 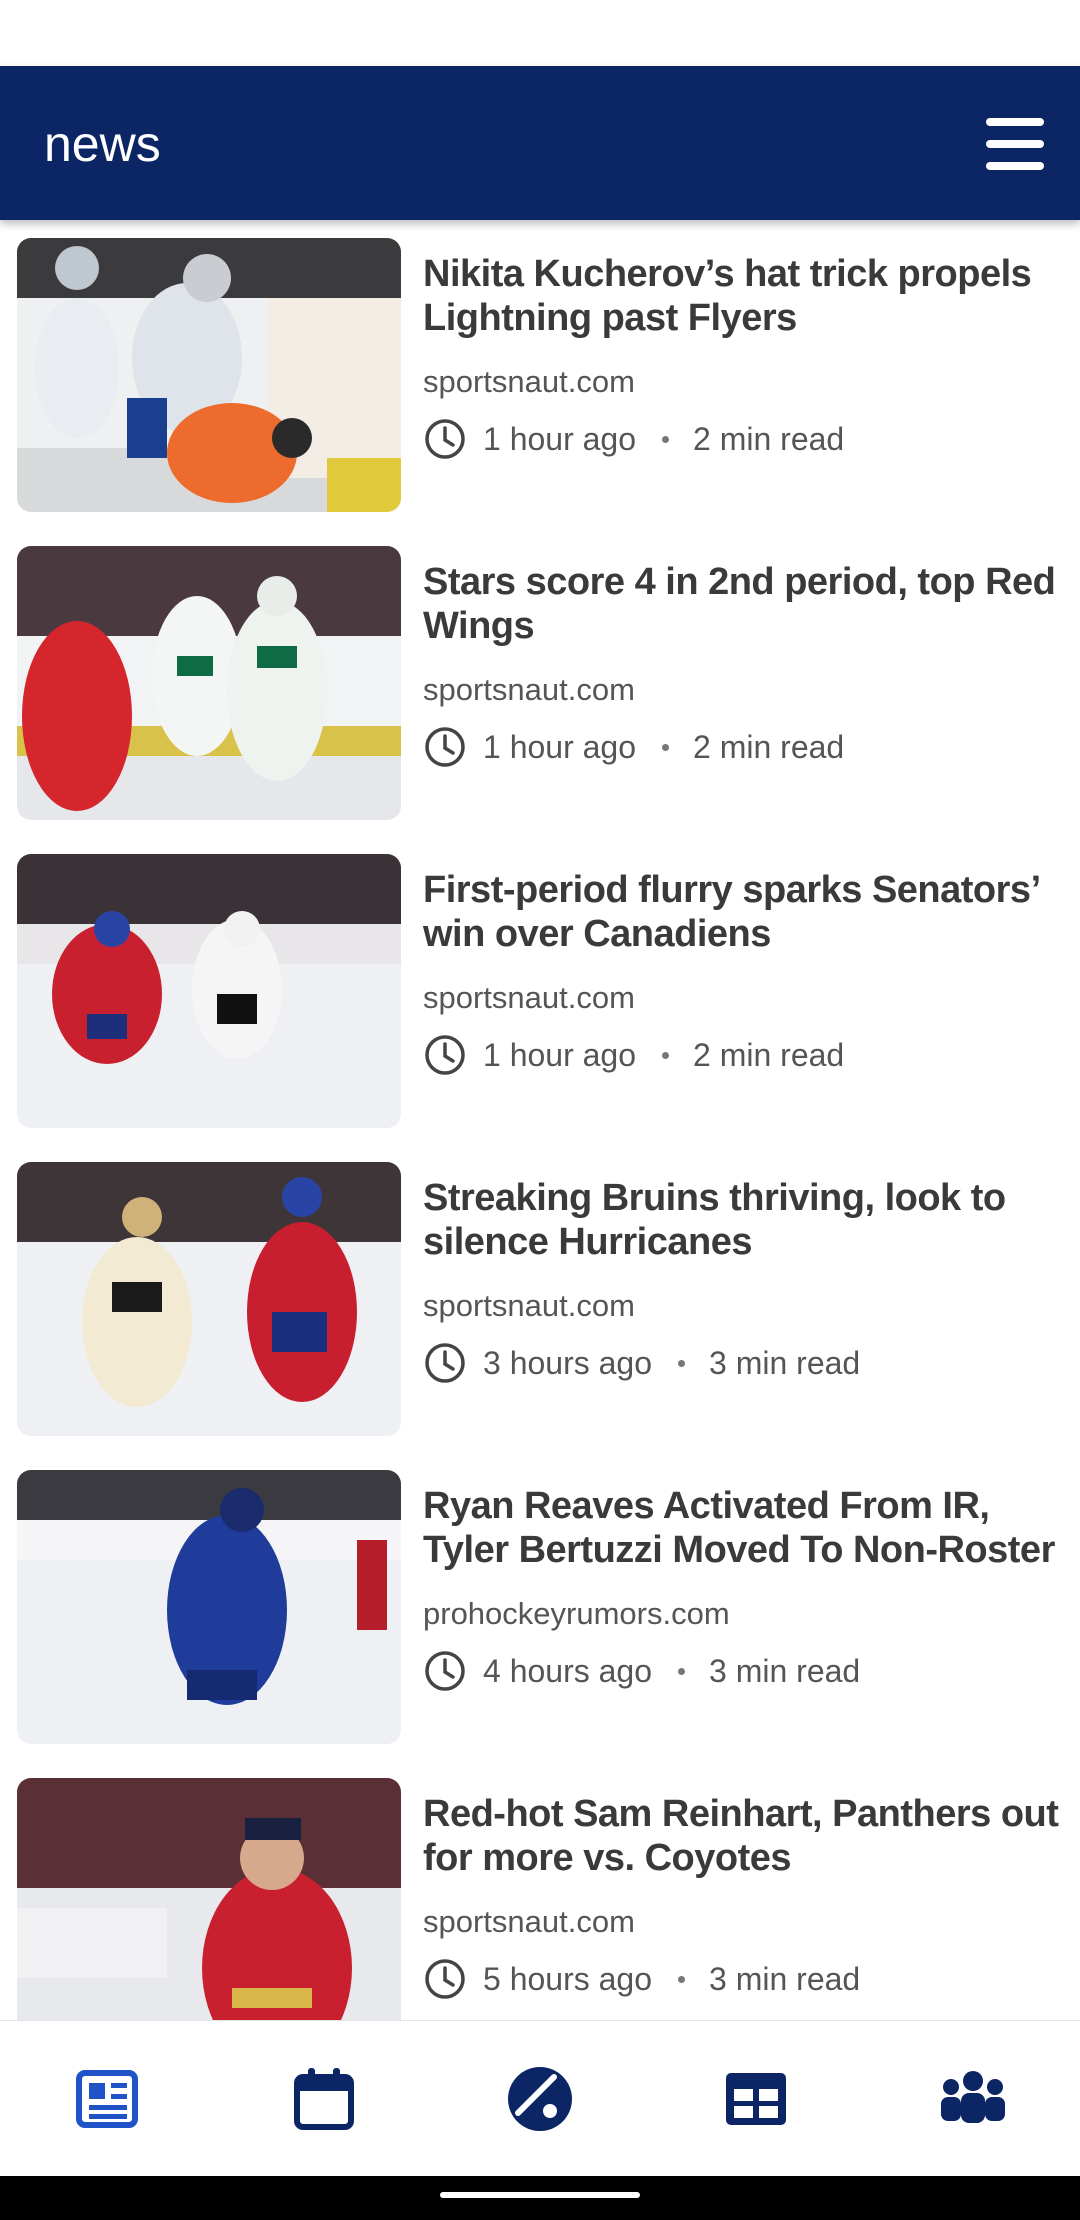 I want to click on hamburger-menu-icon, so click(x=1012, y=143).